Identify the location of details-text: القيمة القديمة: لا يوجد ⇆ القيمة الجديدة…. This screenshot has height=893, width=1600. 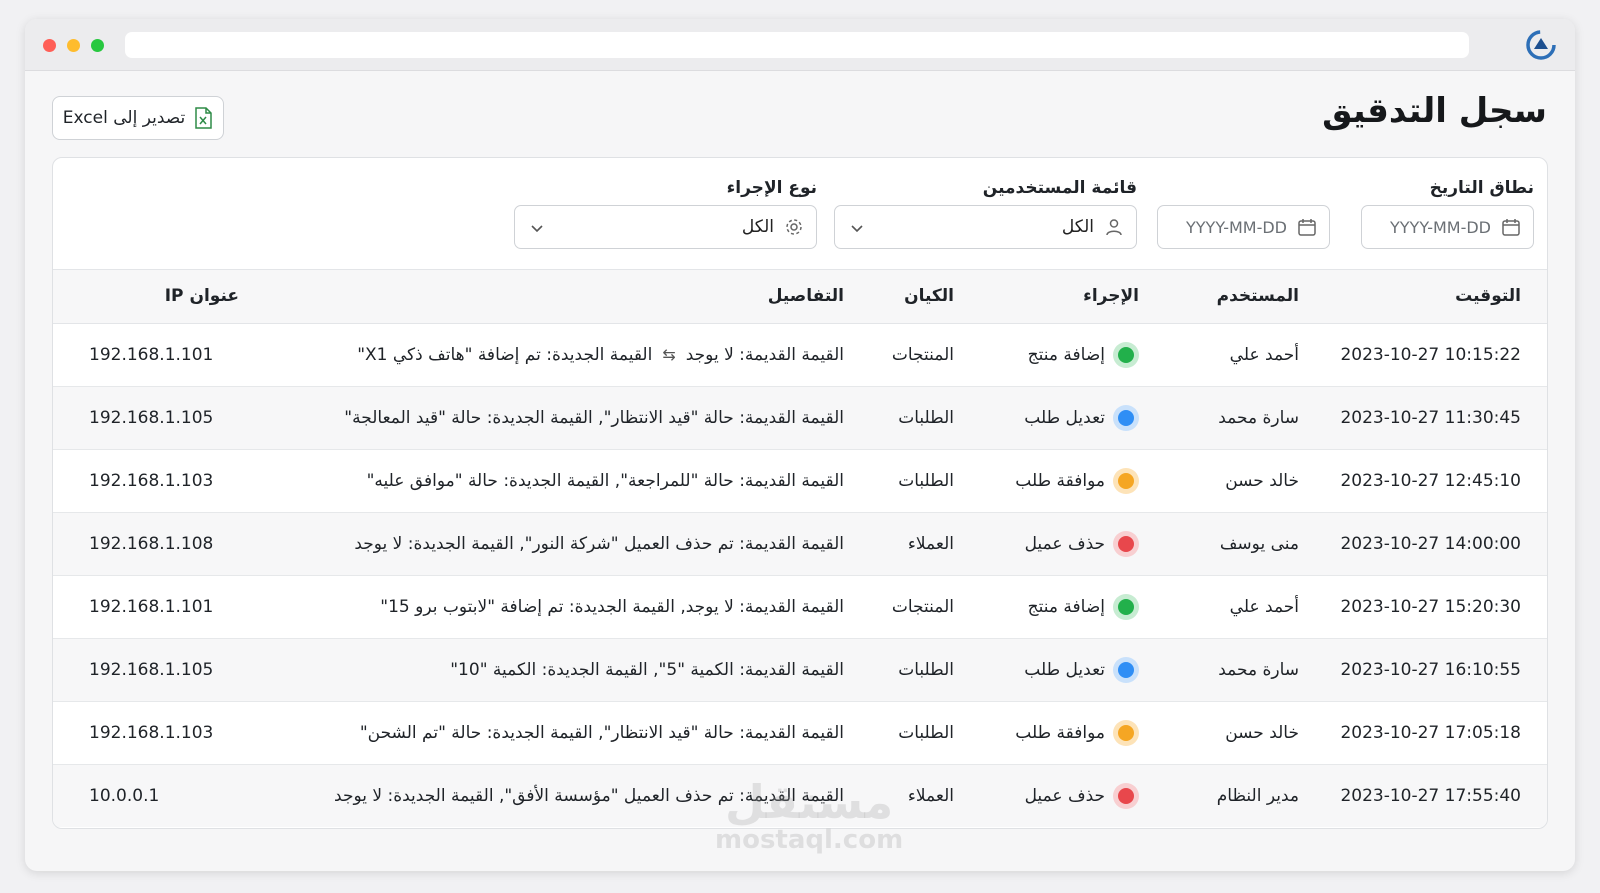
(600, 355).